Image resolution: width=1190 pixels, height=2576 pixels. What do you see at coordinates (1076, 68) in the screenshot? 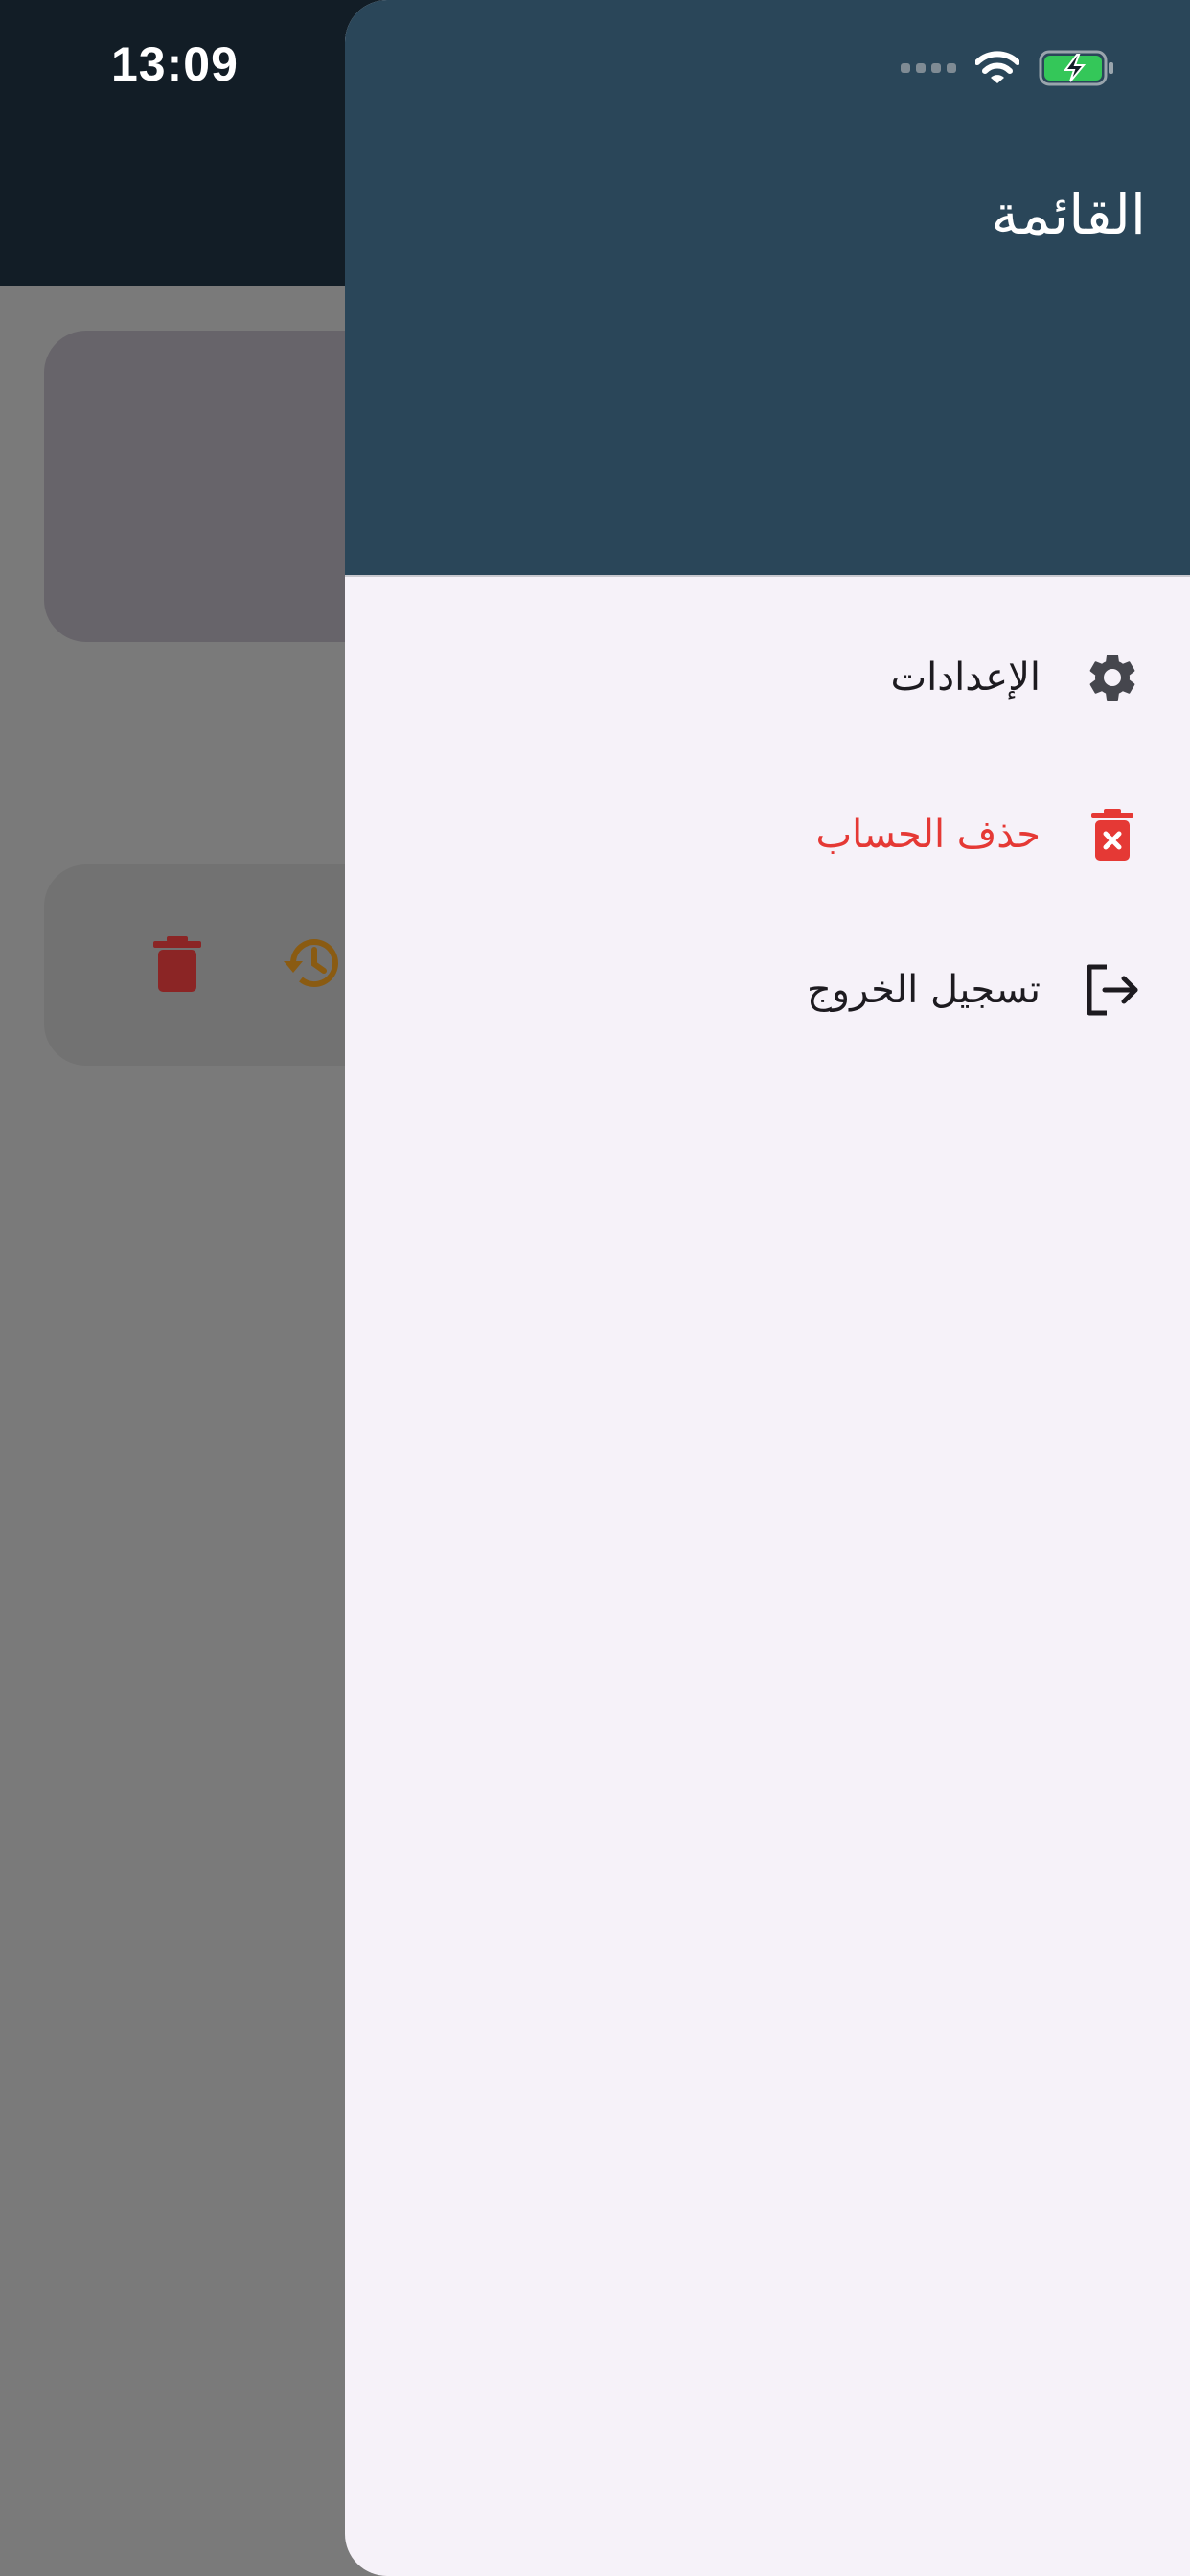
I see `battery-charging-icon` at bounding box center [1076, 68].